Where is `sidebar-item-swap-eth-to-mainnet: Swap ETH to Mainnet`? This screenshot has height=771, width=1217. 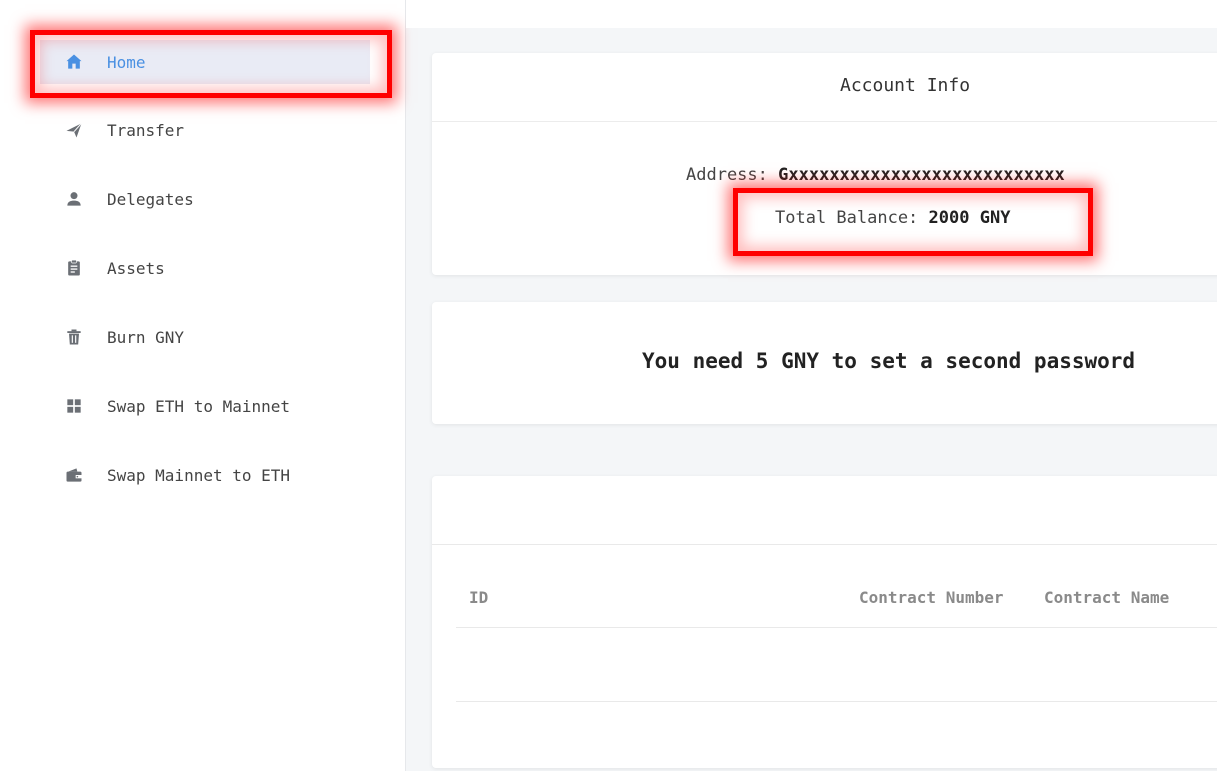 sidebar-item-swap-eth-to-mainnet: Swap ETH to Mainnet is located at coordinates (205, 406).